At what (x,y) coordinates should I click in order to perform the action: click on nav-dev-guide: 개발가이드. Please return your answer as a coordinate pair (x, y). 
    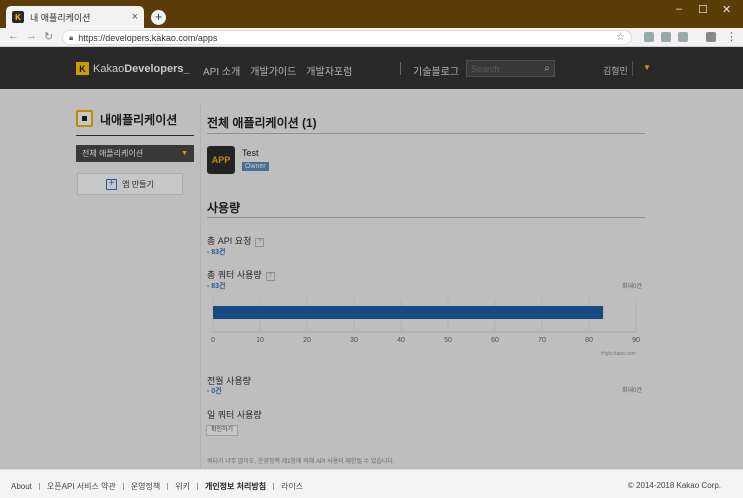
    Looking at the image, I should click on (273, 70).